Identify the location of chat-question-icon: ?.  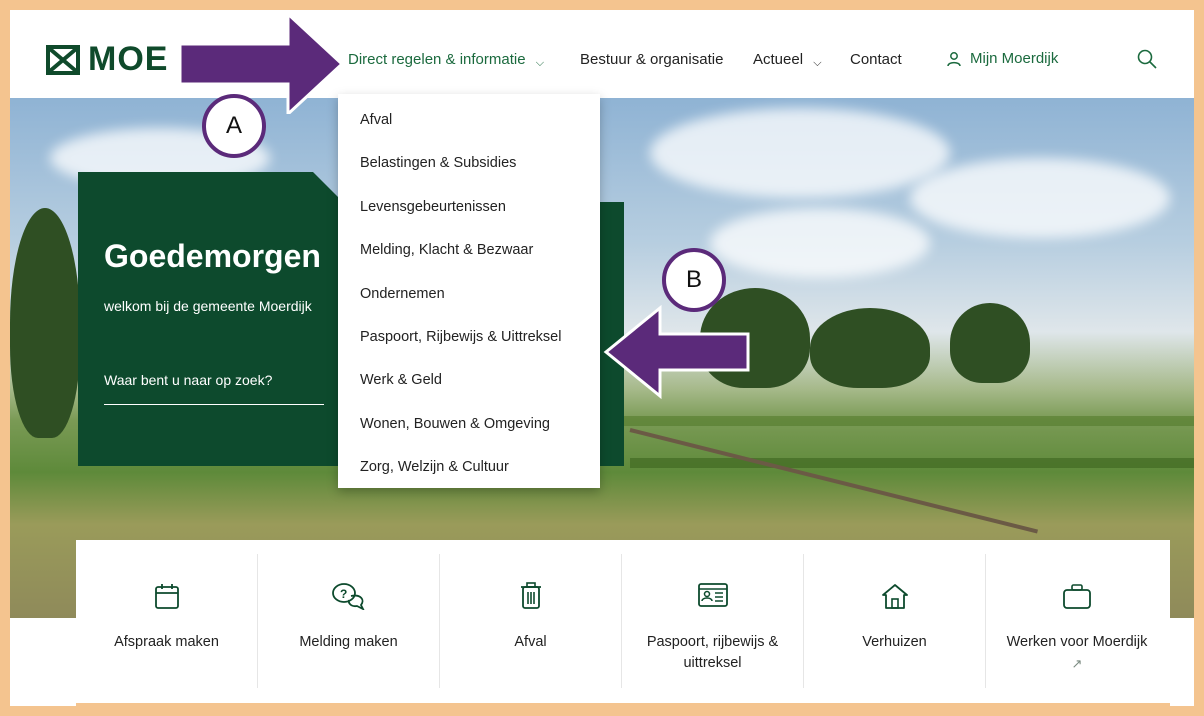
(348, 596).